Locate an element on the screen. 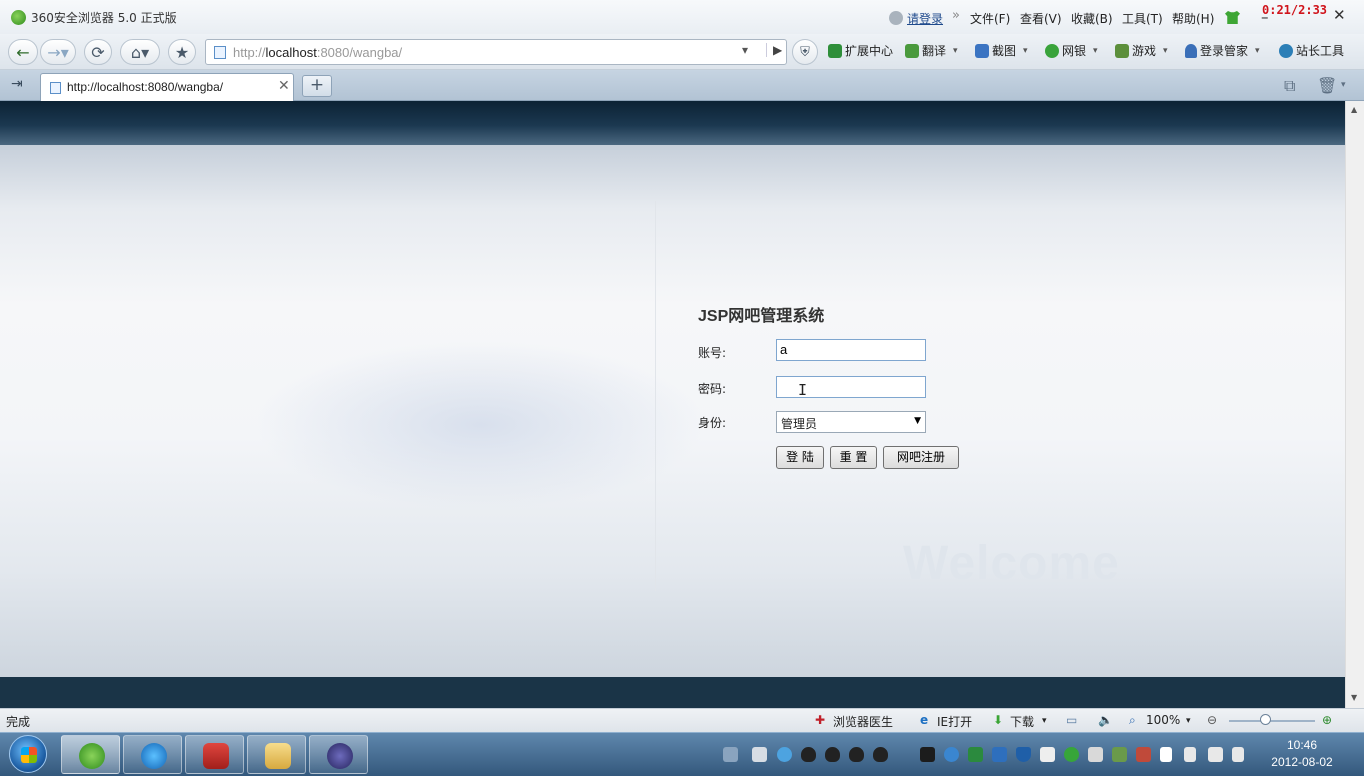  address-dropdown-icon: ▾ is located at coordinates (745, 50).